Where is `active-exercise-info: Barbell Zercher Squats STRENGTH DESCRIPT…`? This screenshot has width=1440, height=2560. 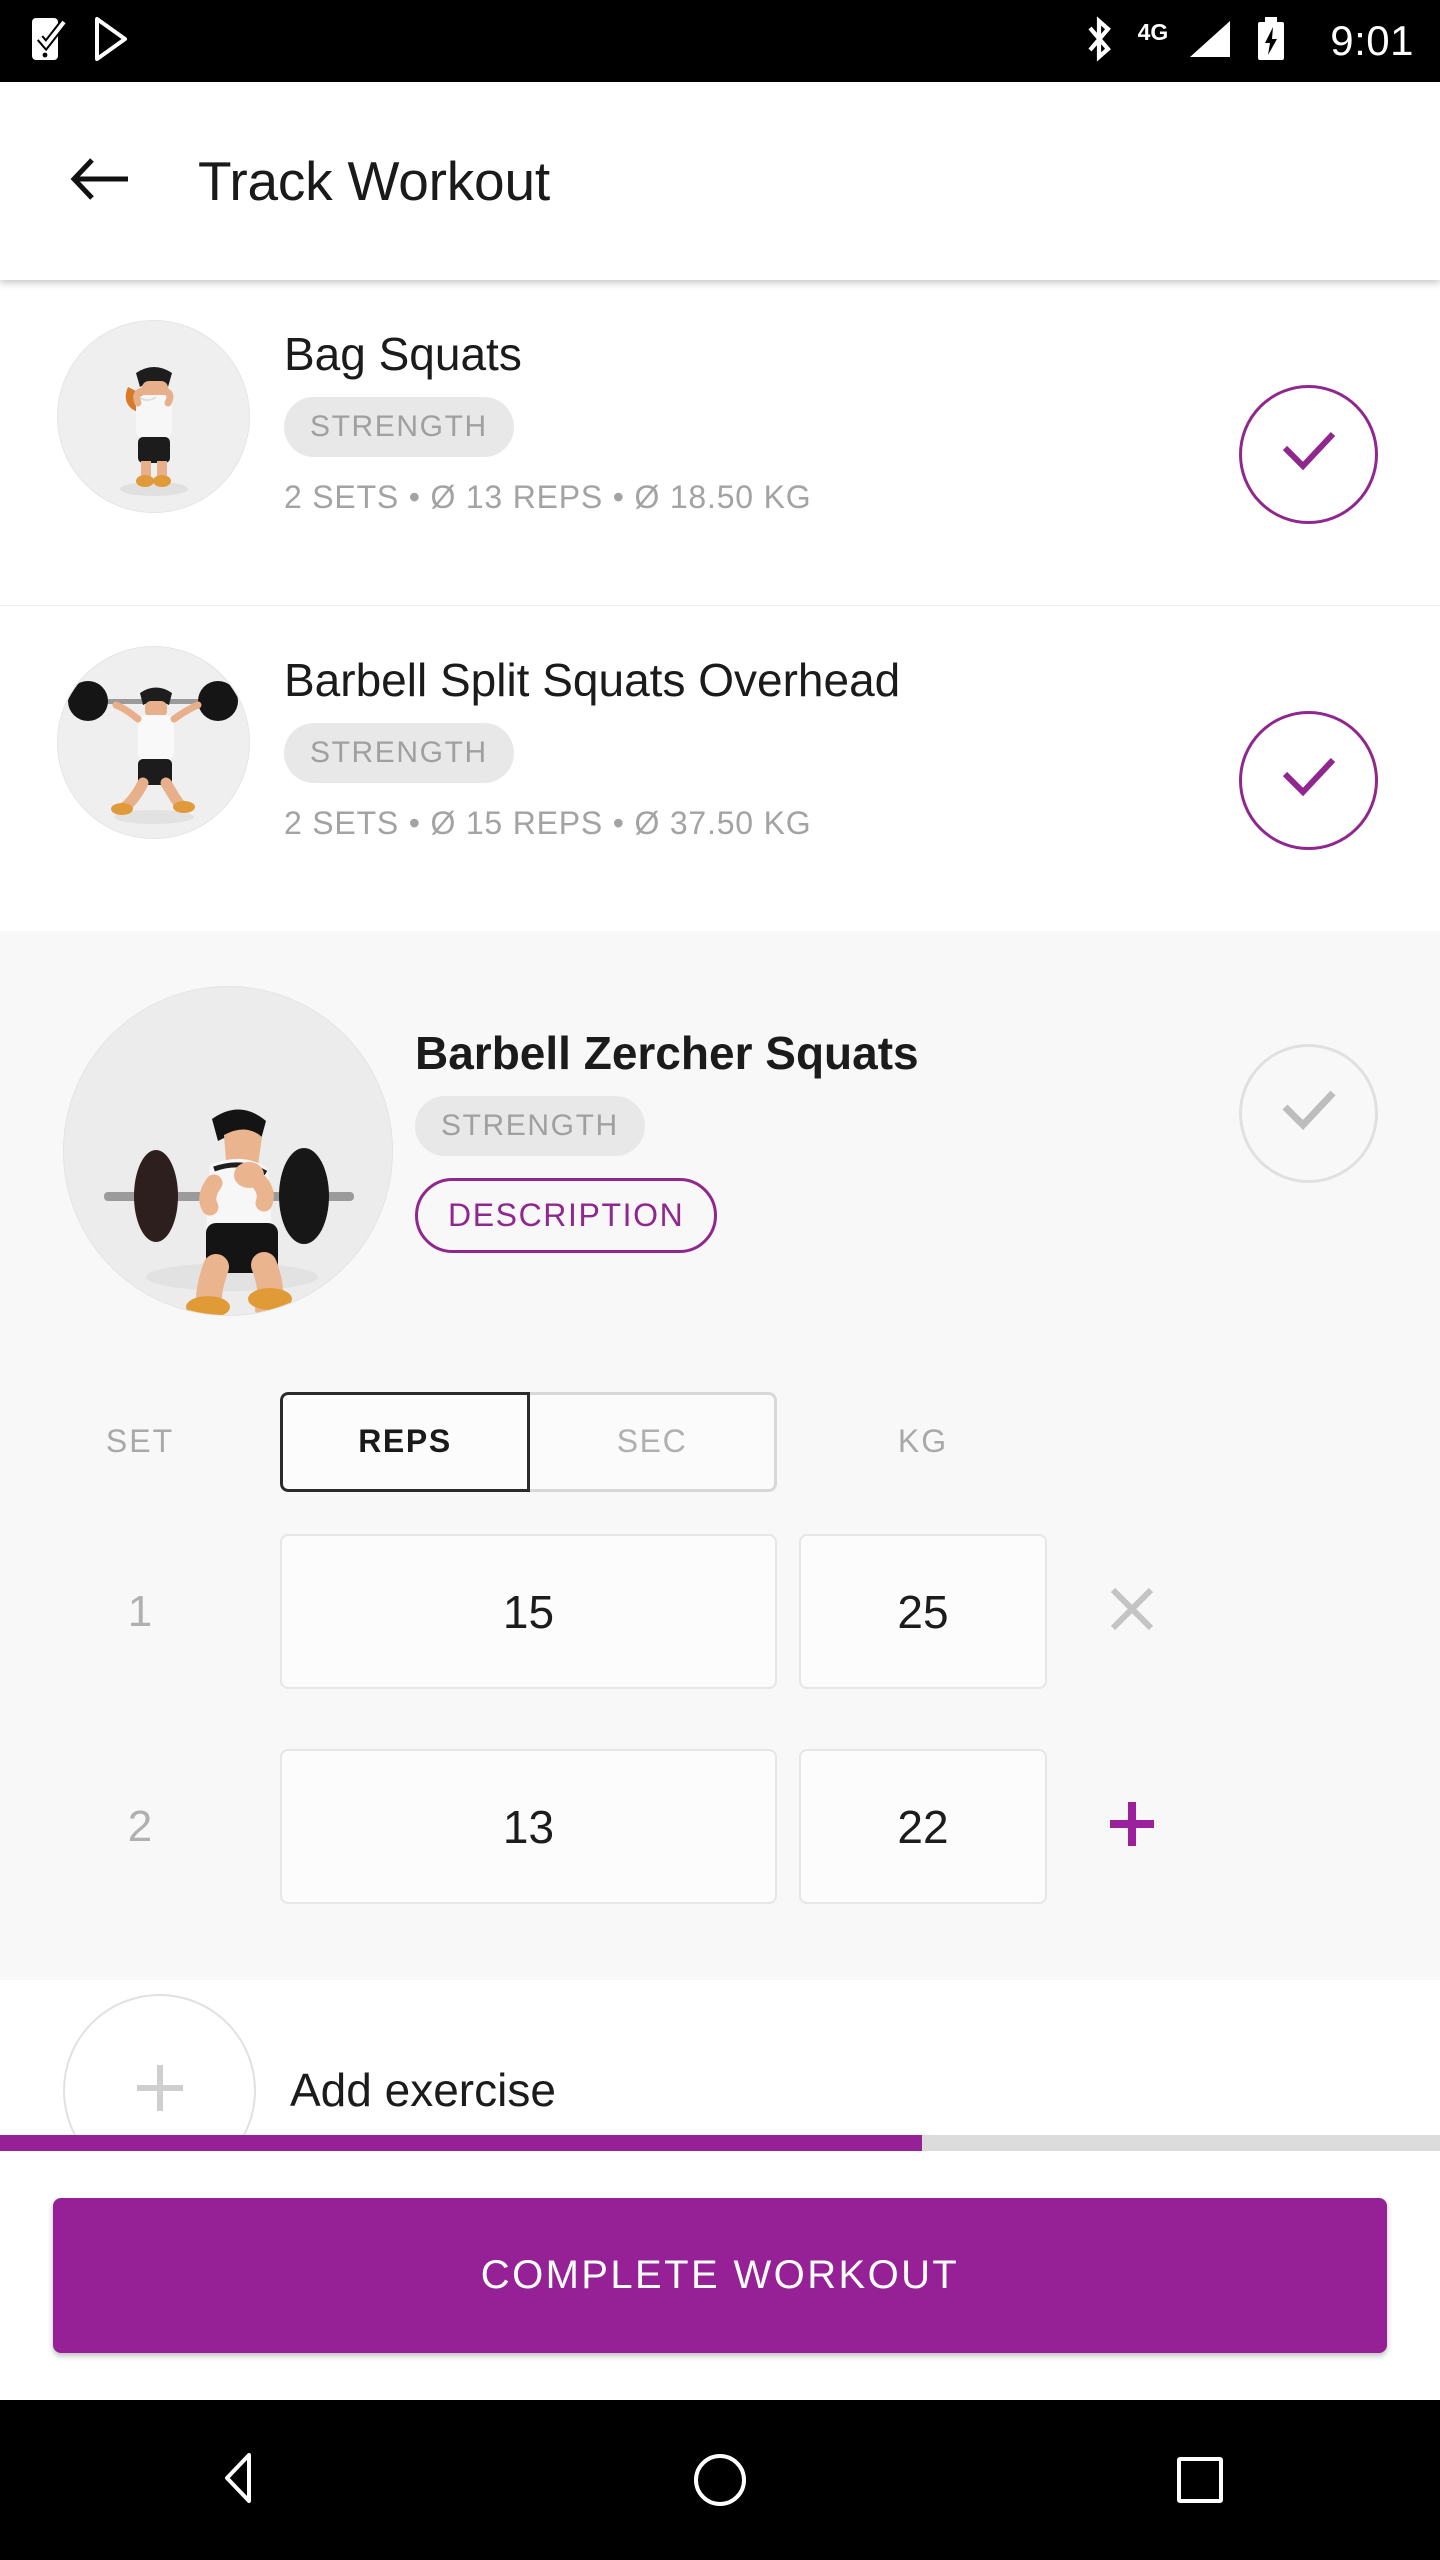
active-exercise-info: Barbell Zercher Squats STRENGTH DESCRIPT… is located at coordinates (667, 1120).